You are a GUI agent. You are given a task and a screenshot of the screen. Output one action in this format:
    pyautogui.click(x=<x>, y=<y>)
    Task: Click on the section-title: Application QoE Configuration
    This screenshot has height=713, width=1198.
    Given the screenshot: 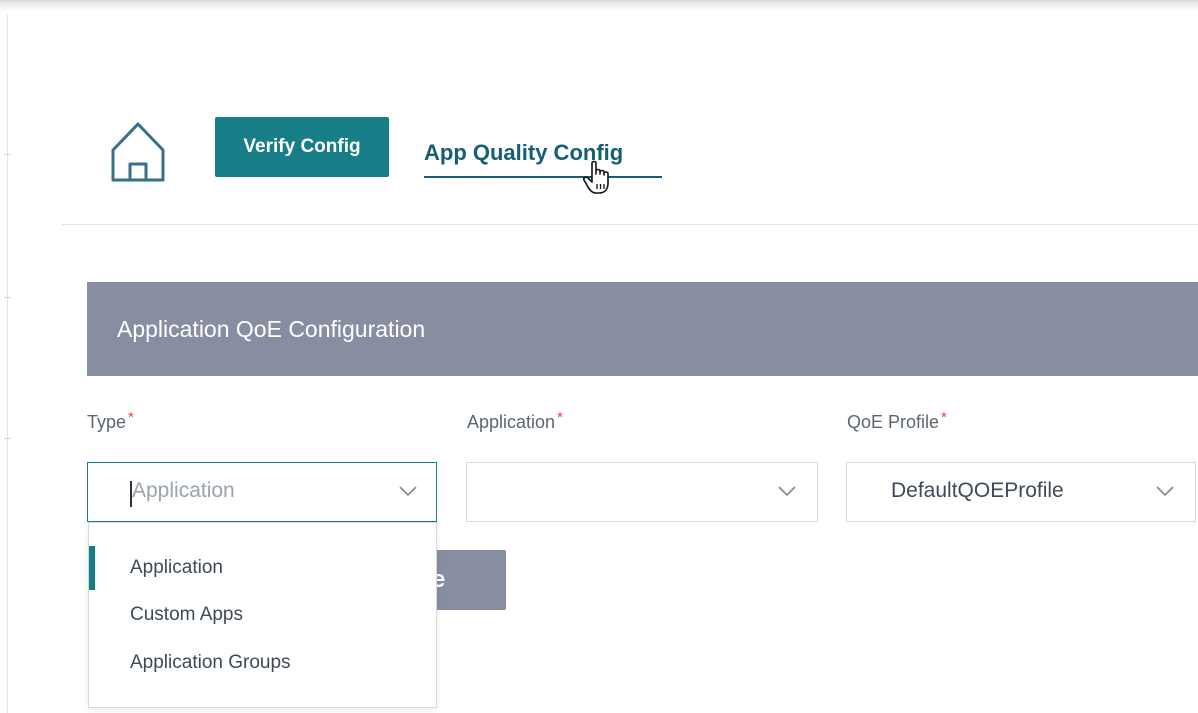 What is the action you would take?
    pyautogui.click(x=271, y=328)
    